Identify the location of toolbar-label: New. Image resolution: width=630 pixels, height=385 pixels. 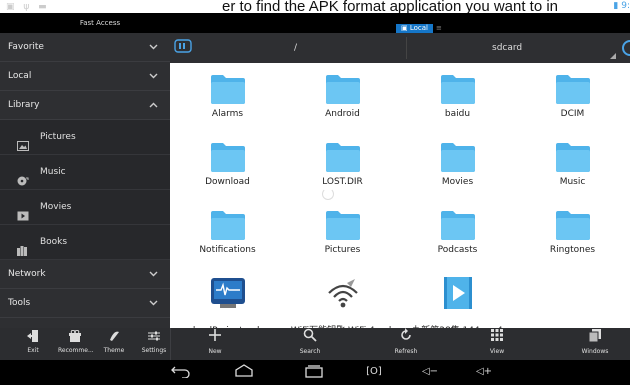
(215, 351).